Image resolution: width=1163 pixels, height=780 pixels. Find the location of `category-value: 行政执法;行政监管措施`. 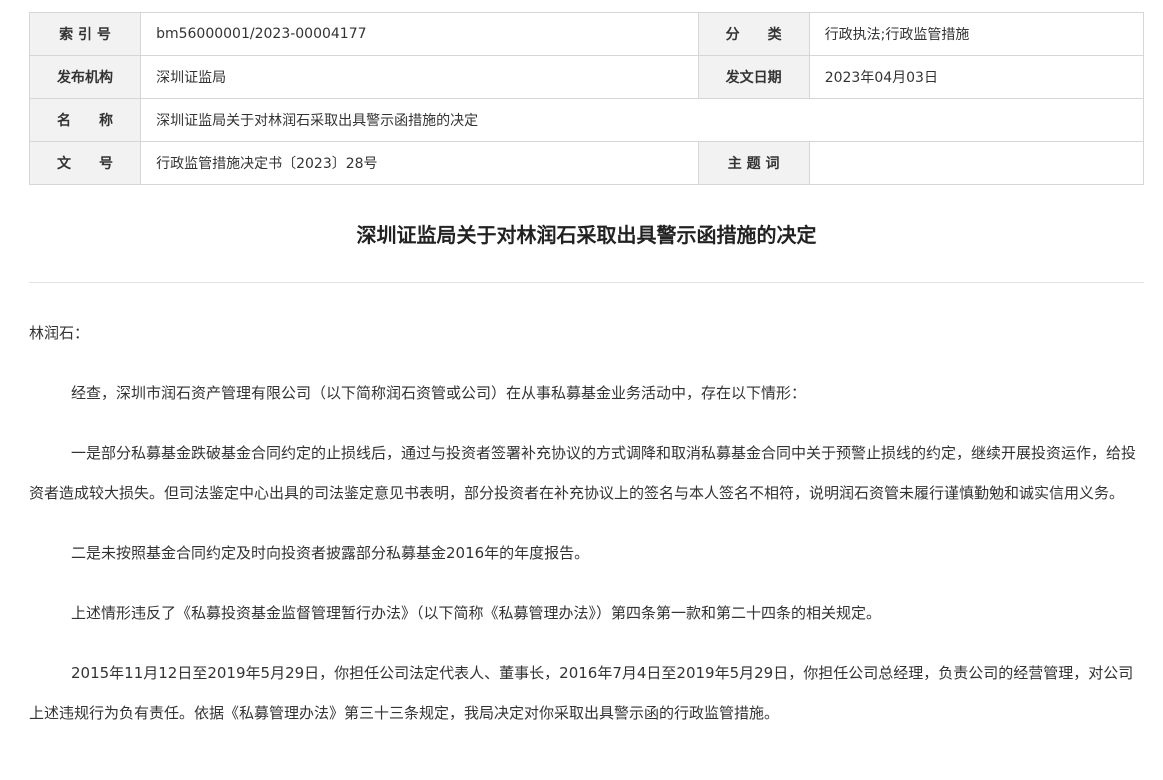

category-value: 行政执法;行政监管措施 is located at coordinates (976, 34).